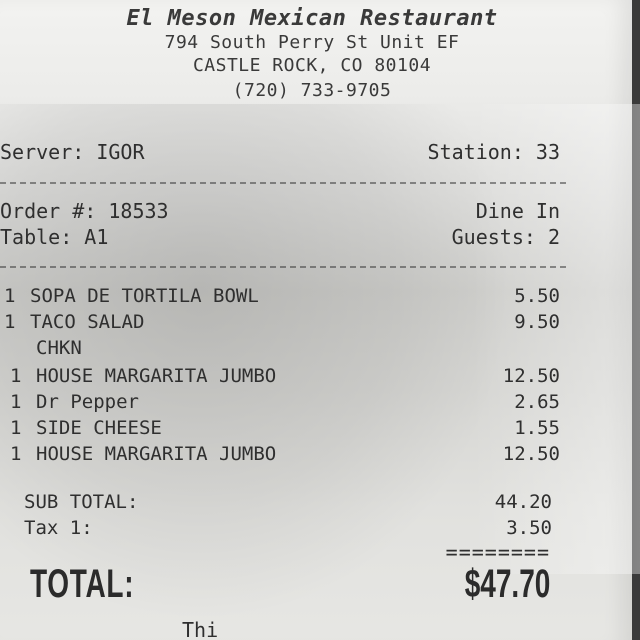  Describe the element at coordinates (82, 584) in the screenshot. I see `total-label: TOTAL:` at that location.